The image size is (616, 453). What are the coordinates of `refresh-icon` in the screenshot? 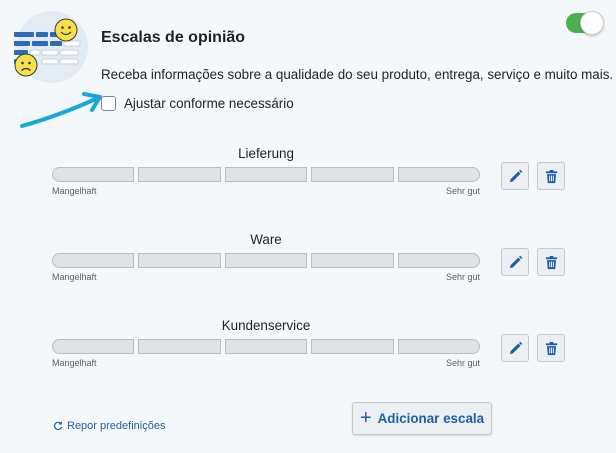 It's located at (58, 426).